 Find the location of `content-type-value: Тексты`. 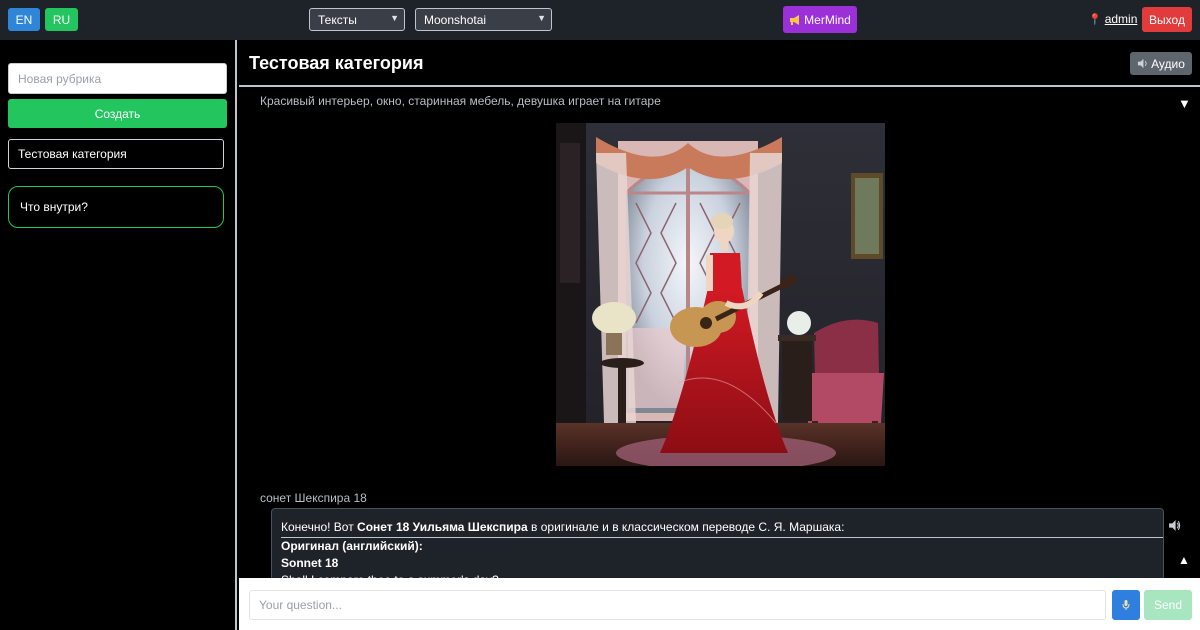

content-type-value: Тексты is located at coordinates (337, 19).